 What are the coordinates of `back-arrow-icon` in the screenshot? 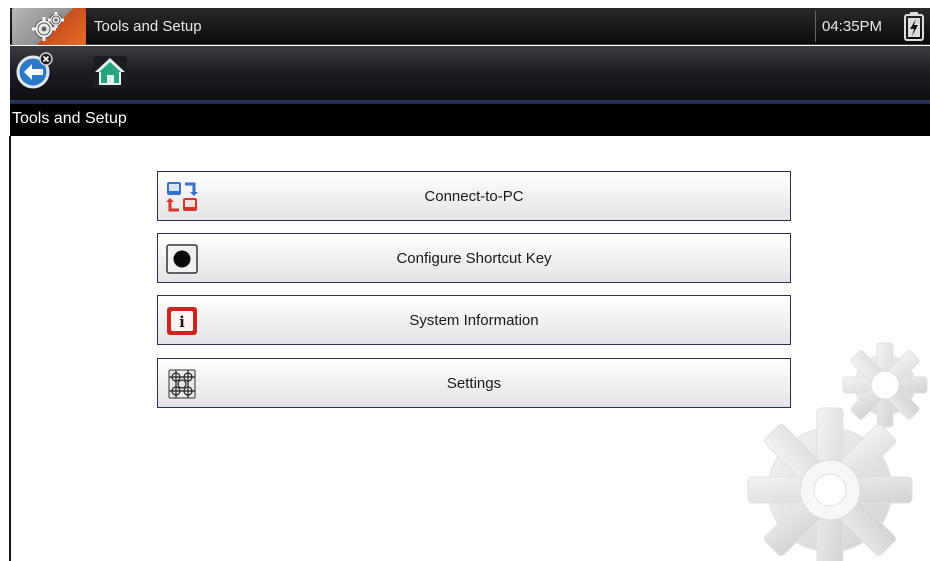 It's located at (34, 70).